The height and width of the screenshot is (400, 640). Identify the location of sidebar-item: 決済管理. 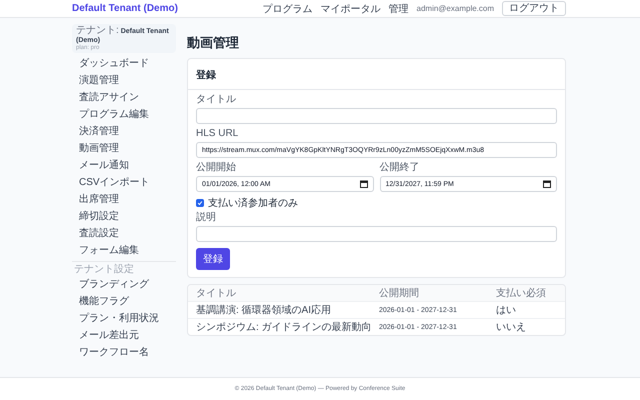
(124, 131).